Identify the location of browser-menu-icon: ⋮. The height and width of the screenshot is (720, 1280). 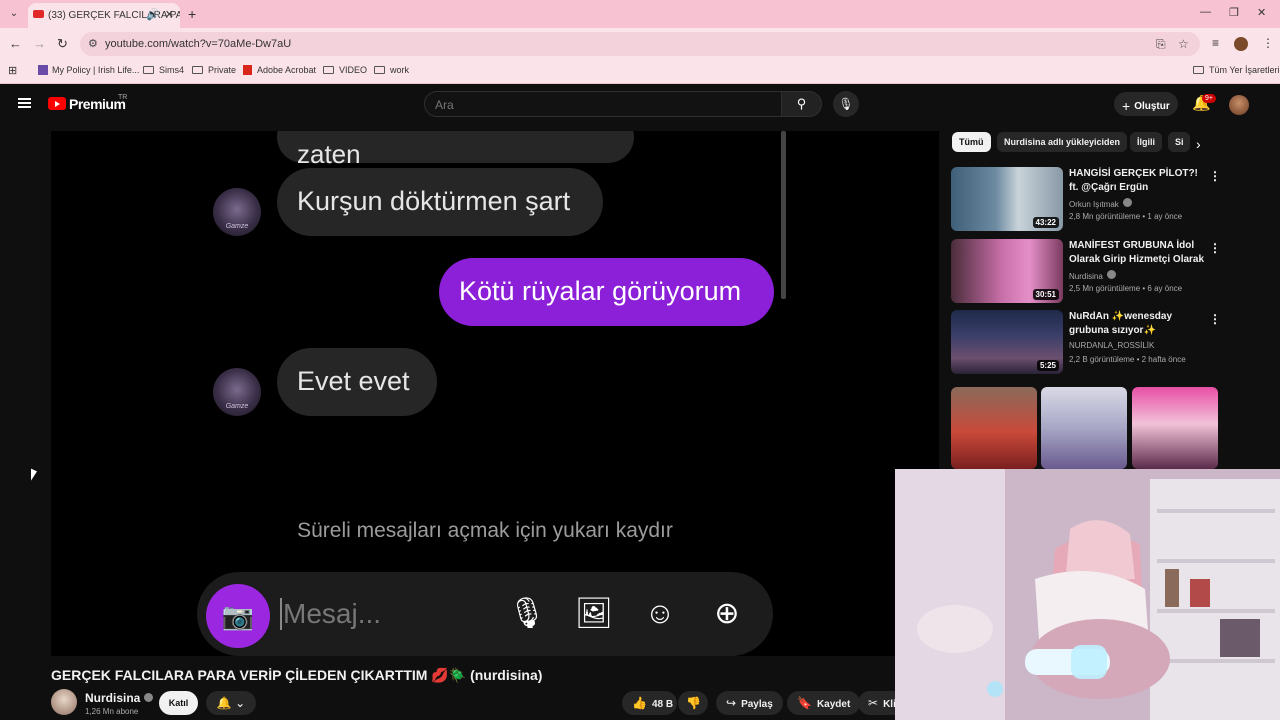
(1268, 43).